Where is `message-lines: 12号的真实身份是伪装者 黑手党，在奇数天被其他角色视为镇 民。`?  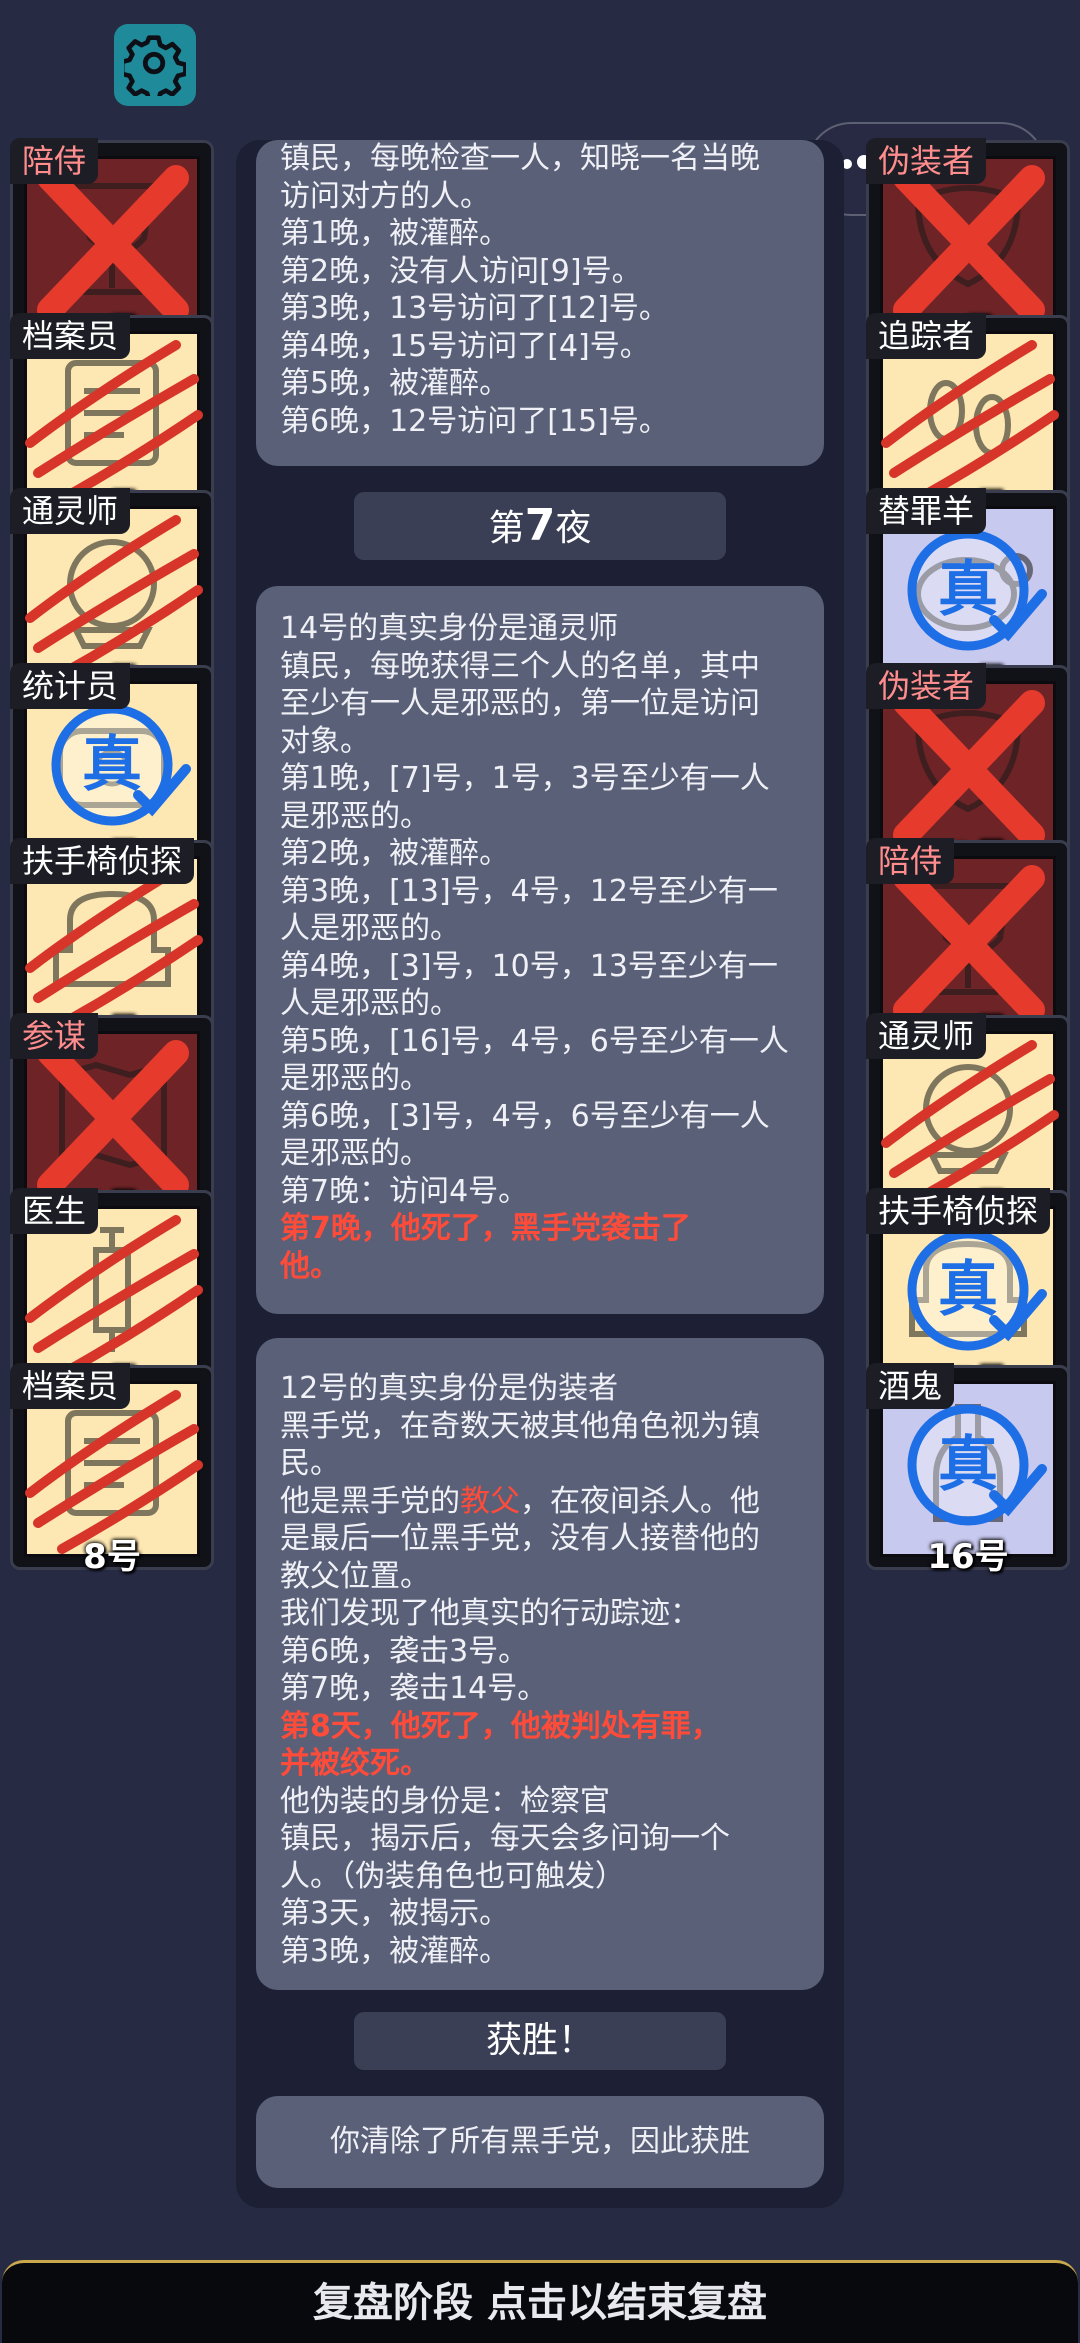
message-lines: 12号的真实身份是伪装者 黑手党，在奇数天被其他角色视为镇 民。 is located at coordinates (540, 1426).